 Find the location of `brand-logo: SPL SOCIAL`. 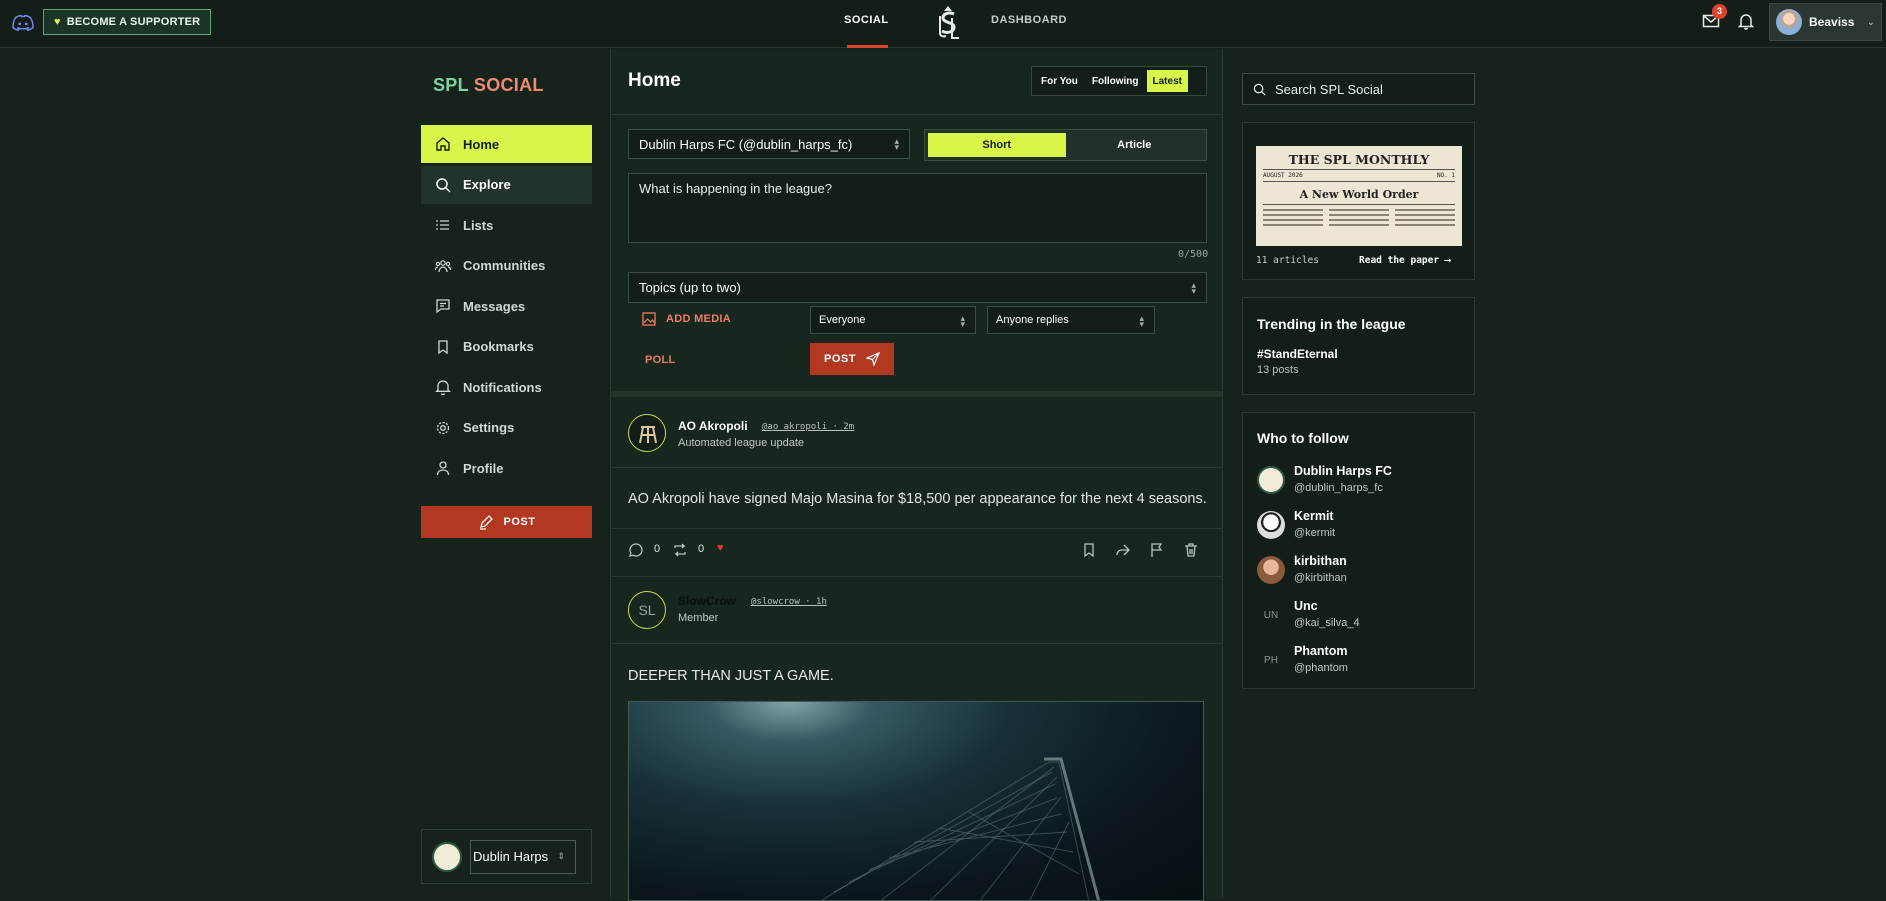

brand-logo: SPL SOCIAL is located at coordinates (488, 85).